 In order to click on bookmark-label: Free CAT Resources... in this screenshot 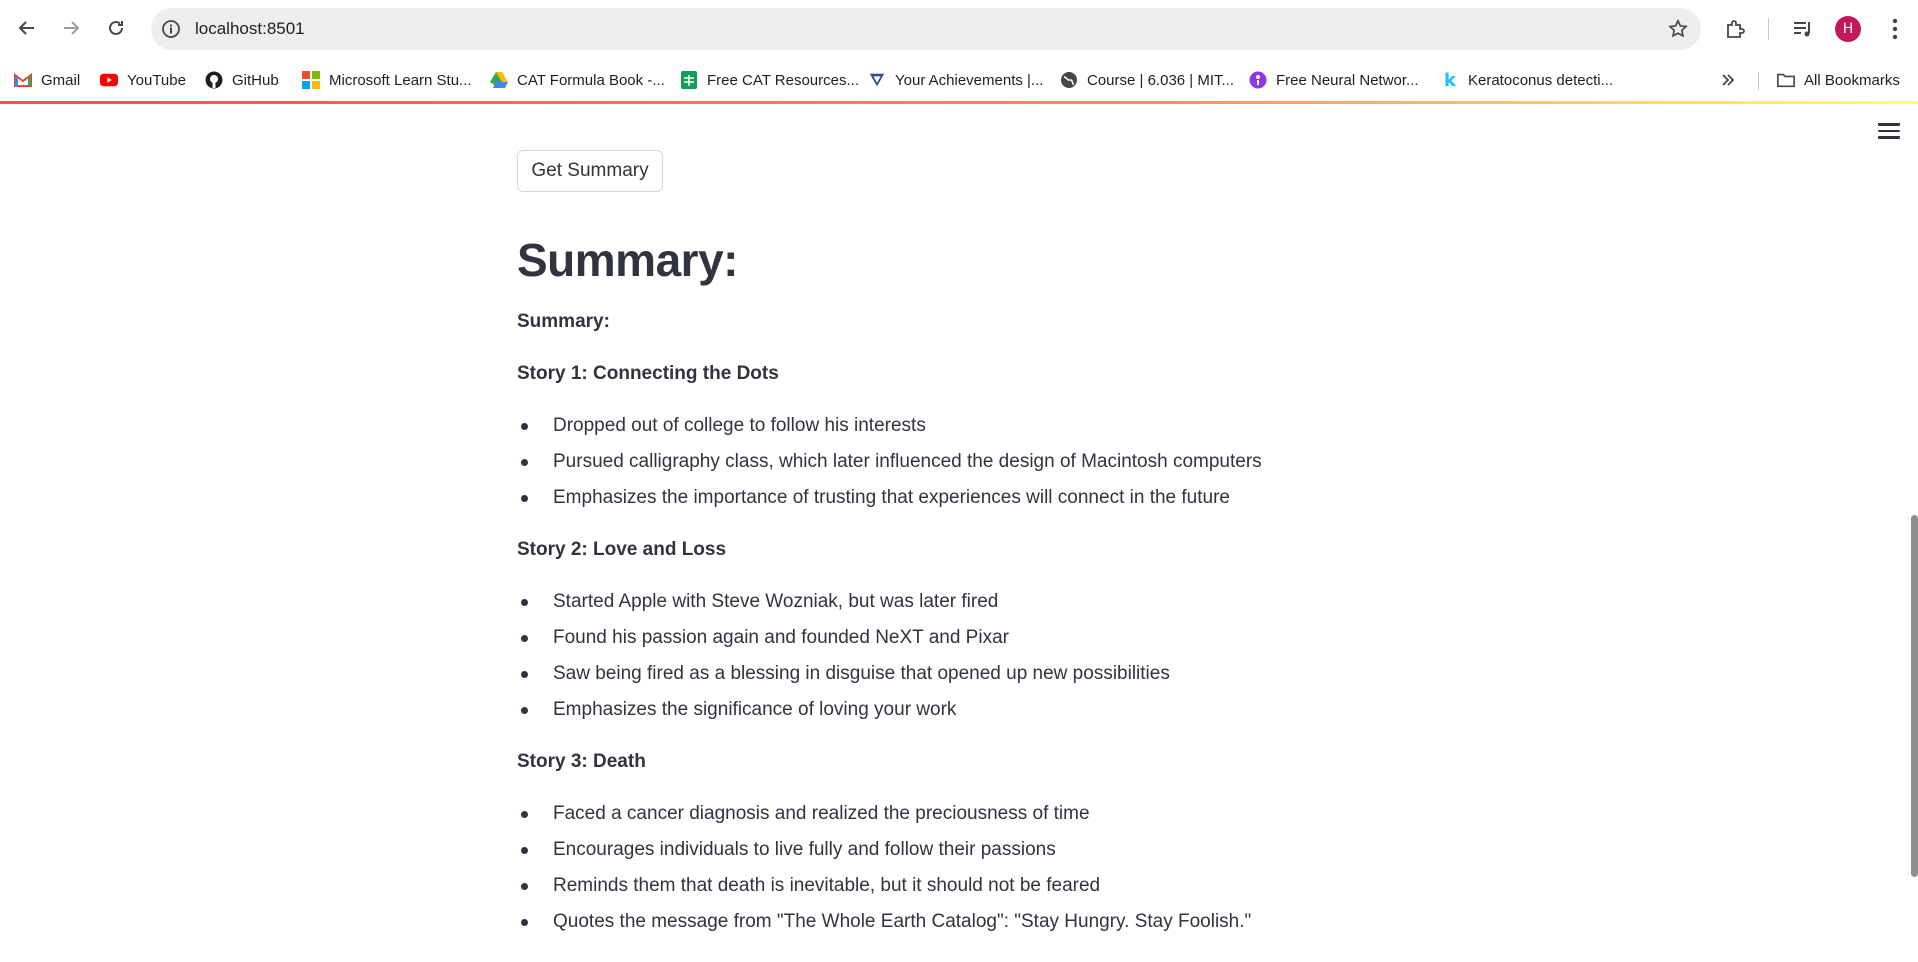, I will do `click(783, 80)`.